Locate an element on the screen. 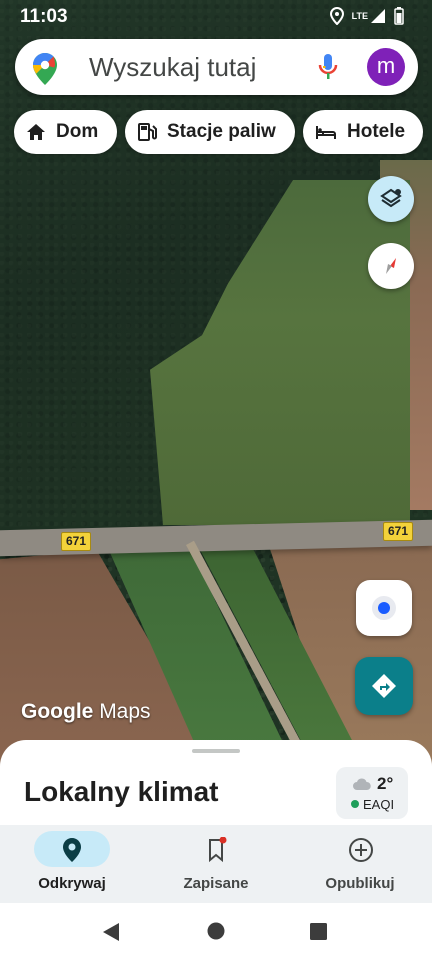 This screenshot has height=960, width=432. layers-icon is located at coordinates (391, 198).